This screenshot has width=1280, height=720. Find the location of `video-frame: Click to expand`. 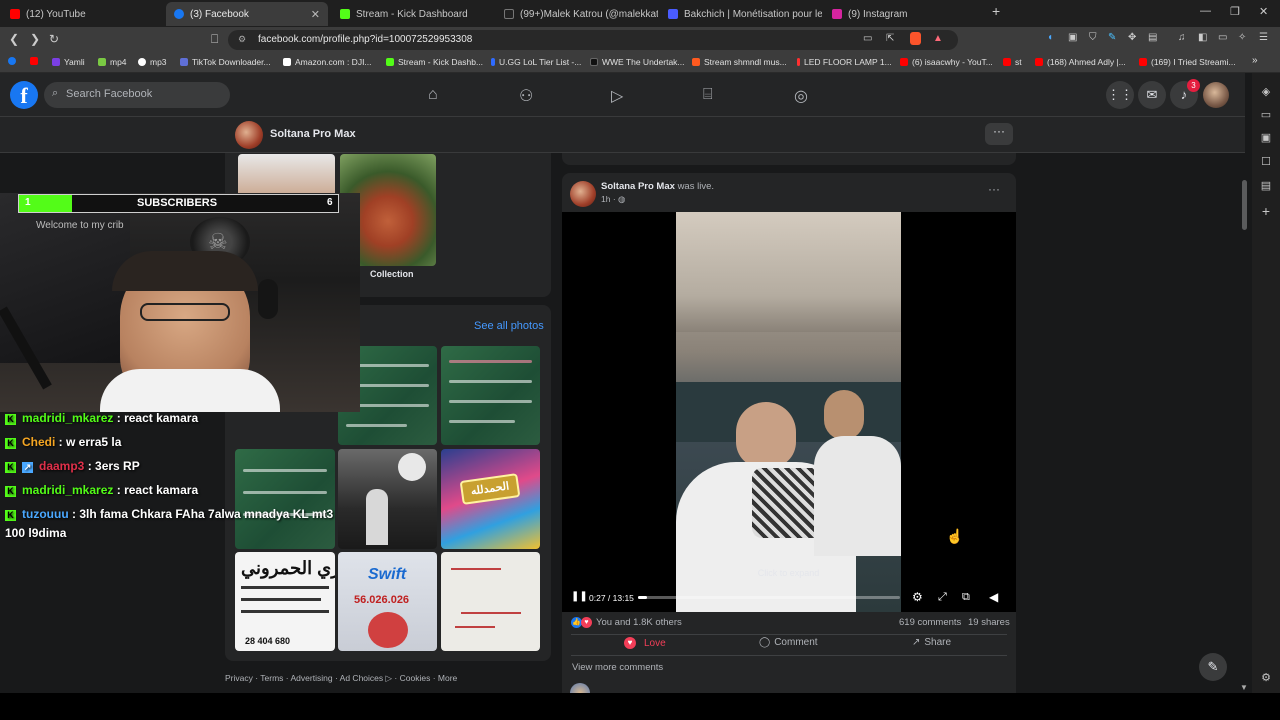

video-frame: Click to expand is located at coordinates (788, 412).